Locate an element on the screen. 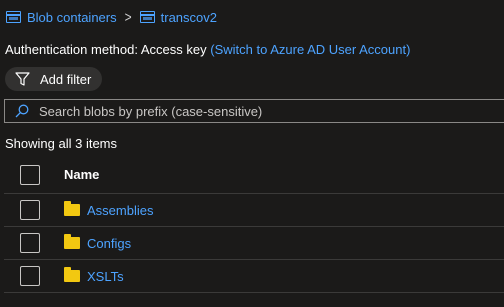 The height and width of the screenshot is (307, 504). add-filter-label: Add filter is located at coordinates (66, 79).